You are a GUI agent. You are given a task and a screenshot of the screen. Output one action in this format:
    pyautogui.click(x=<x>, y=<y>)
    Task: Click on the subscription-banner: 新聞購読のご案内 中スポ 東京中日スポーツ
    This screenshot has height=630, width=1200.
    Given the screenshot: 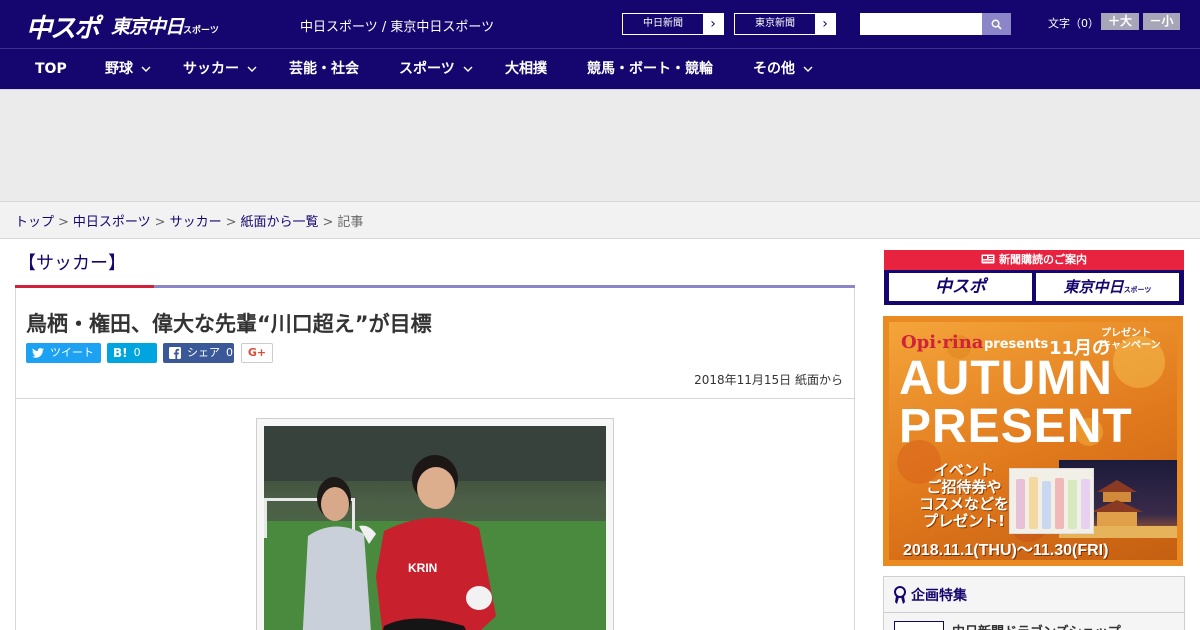 What is the action you would take?
    pyautogui.click(x=1034, y=277)
    